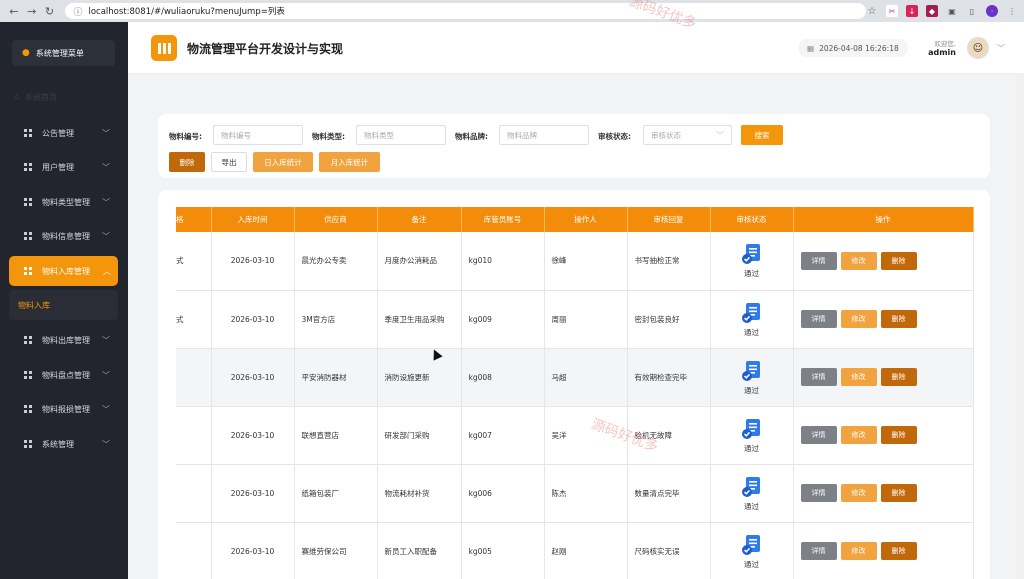 This screenshot has width=1024, height=579. I want to click on col-header: 入库时间, so click(253, 219).